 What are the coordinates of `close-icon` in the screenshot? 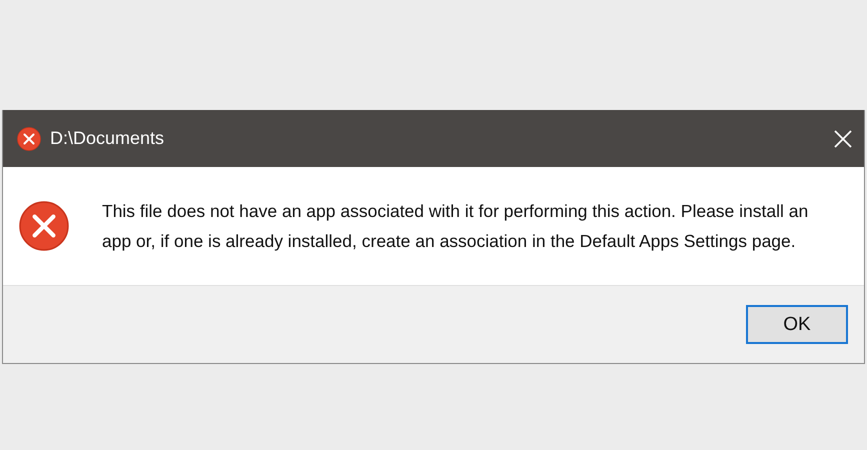 It's located at (843, 139).